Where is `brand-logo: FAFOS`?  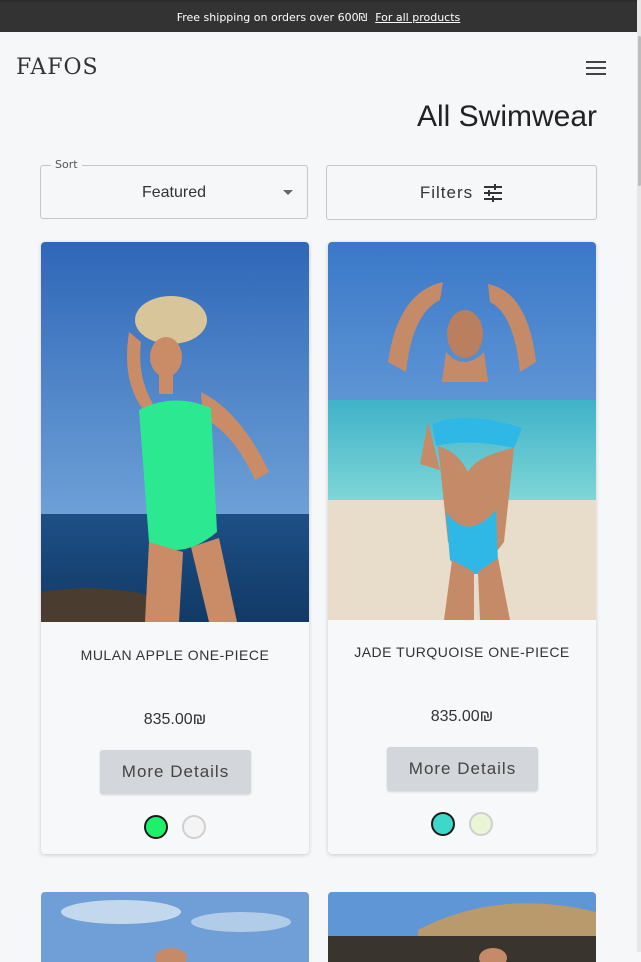 brand-logo: FAFOS is located at coordinates (57, 67).